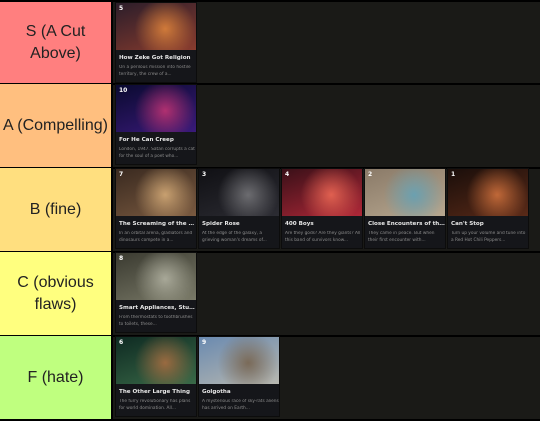  What do you see at coordinates (121, 8) in the screenshot?
I see `episode-number: 5` at bounding box center [121, 8].